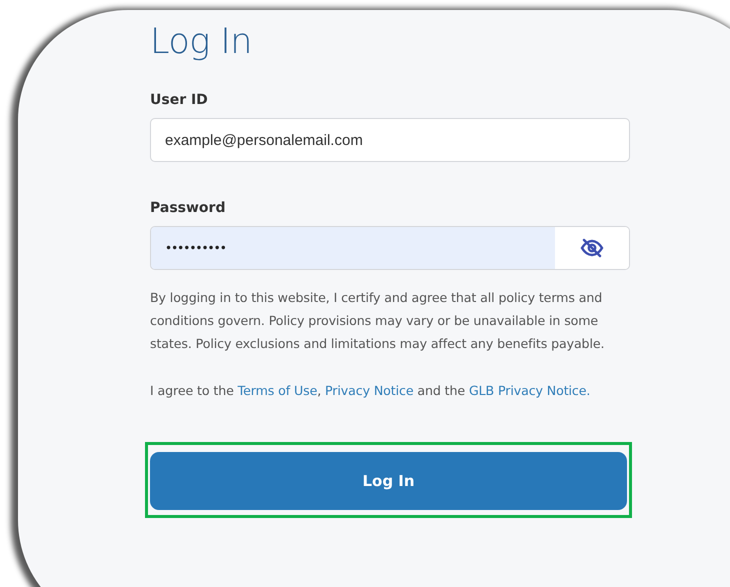 Image resolution: width=730 pixels, height=587 pixels. I want to click on field-label: User ID, so click(179, 100).